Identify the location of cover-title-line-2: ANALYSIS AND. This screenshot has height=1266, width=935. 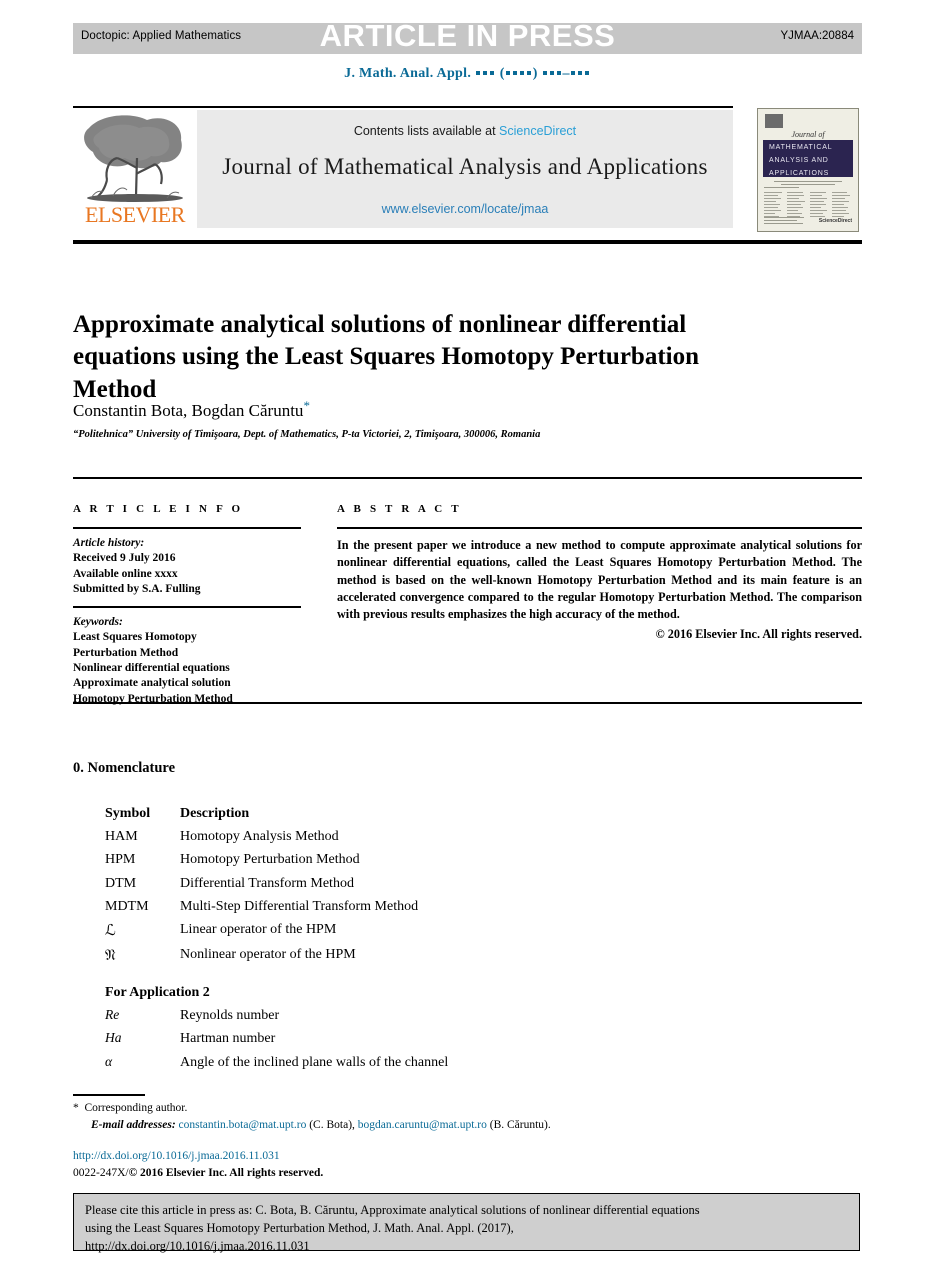
(799, 161).